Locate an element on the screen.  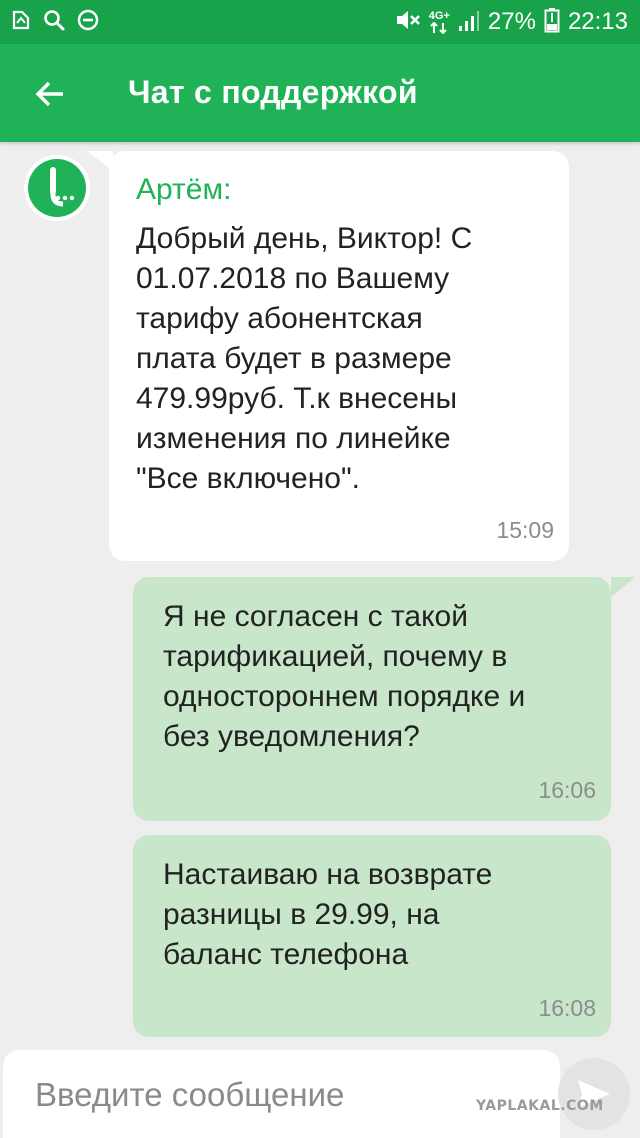
do-not-disturb-icon is located at coordinates (88, 22).